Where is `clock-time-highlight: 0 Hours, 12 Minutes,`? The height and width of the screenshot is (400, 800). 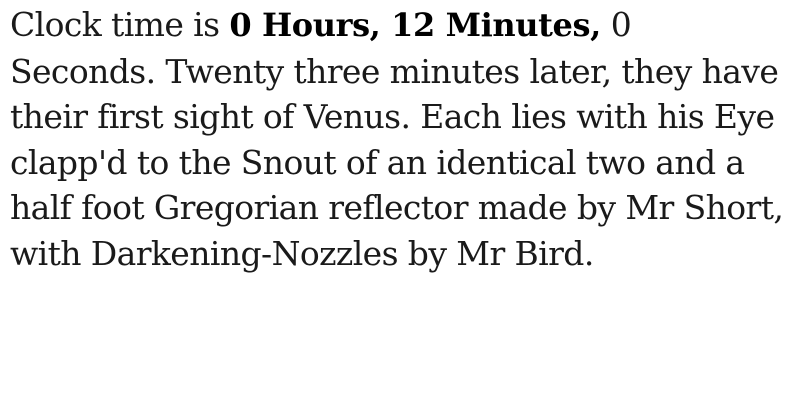 clock-time-highlight: 0 Hours, 12 Minutes, is located at coordinates (415, 25).